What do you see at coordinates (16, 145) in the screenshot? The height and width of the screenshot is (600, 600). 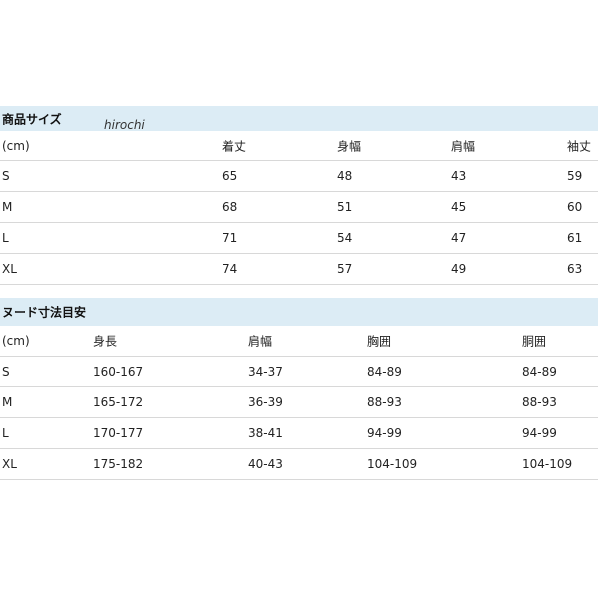 I see `product-size-column-header: (cm)` at bounding box center [16, 145].